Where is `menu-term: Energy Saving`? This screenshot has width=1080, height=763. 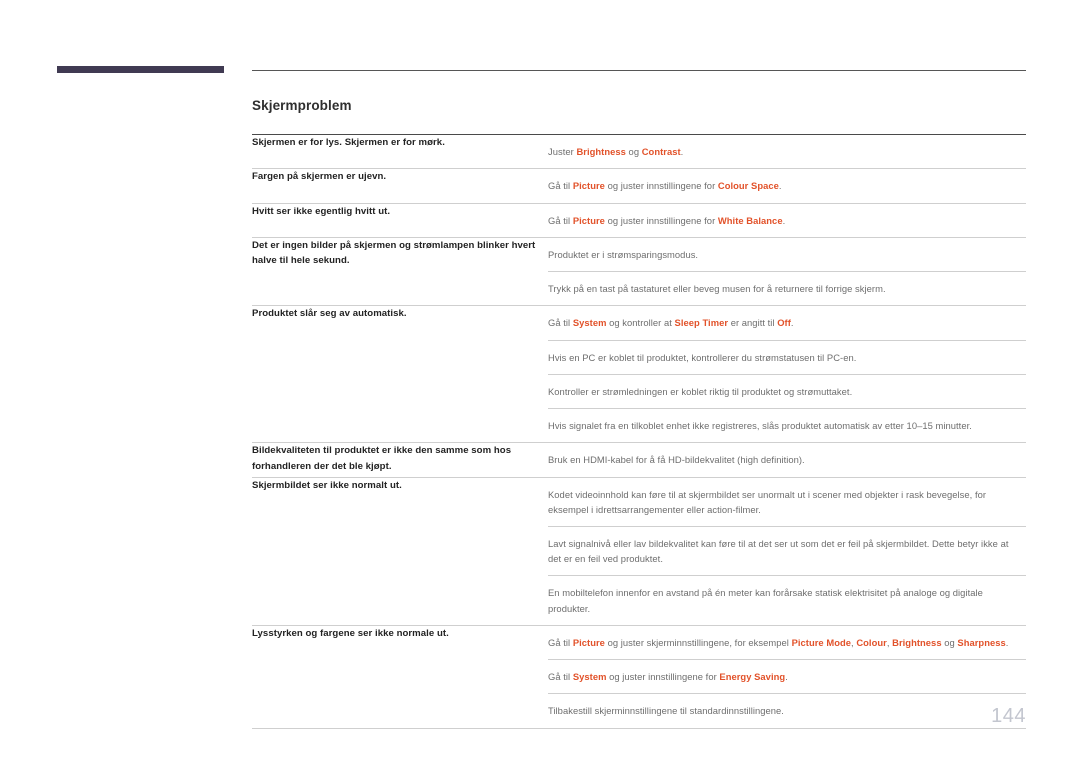
menu-term: Energy Saving is located at coordinates (752, 677).